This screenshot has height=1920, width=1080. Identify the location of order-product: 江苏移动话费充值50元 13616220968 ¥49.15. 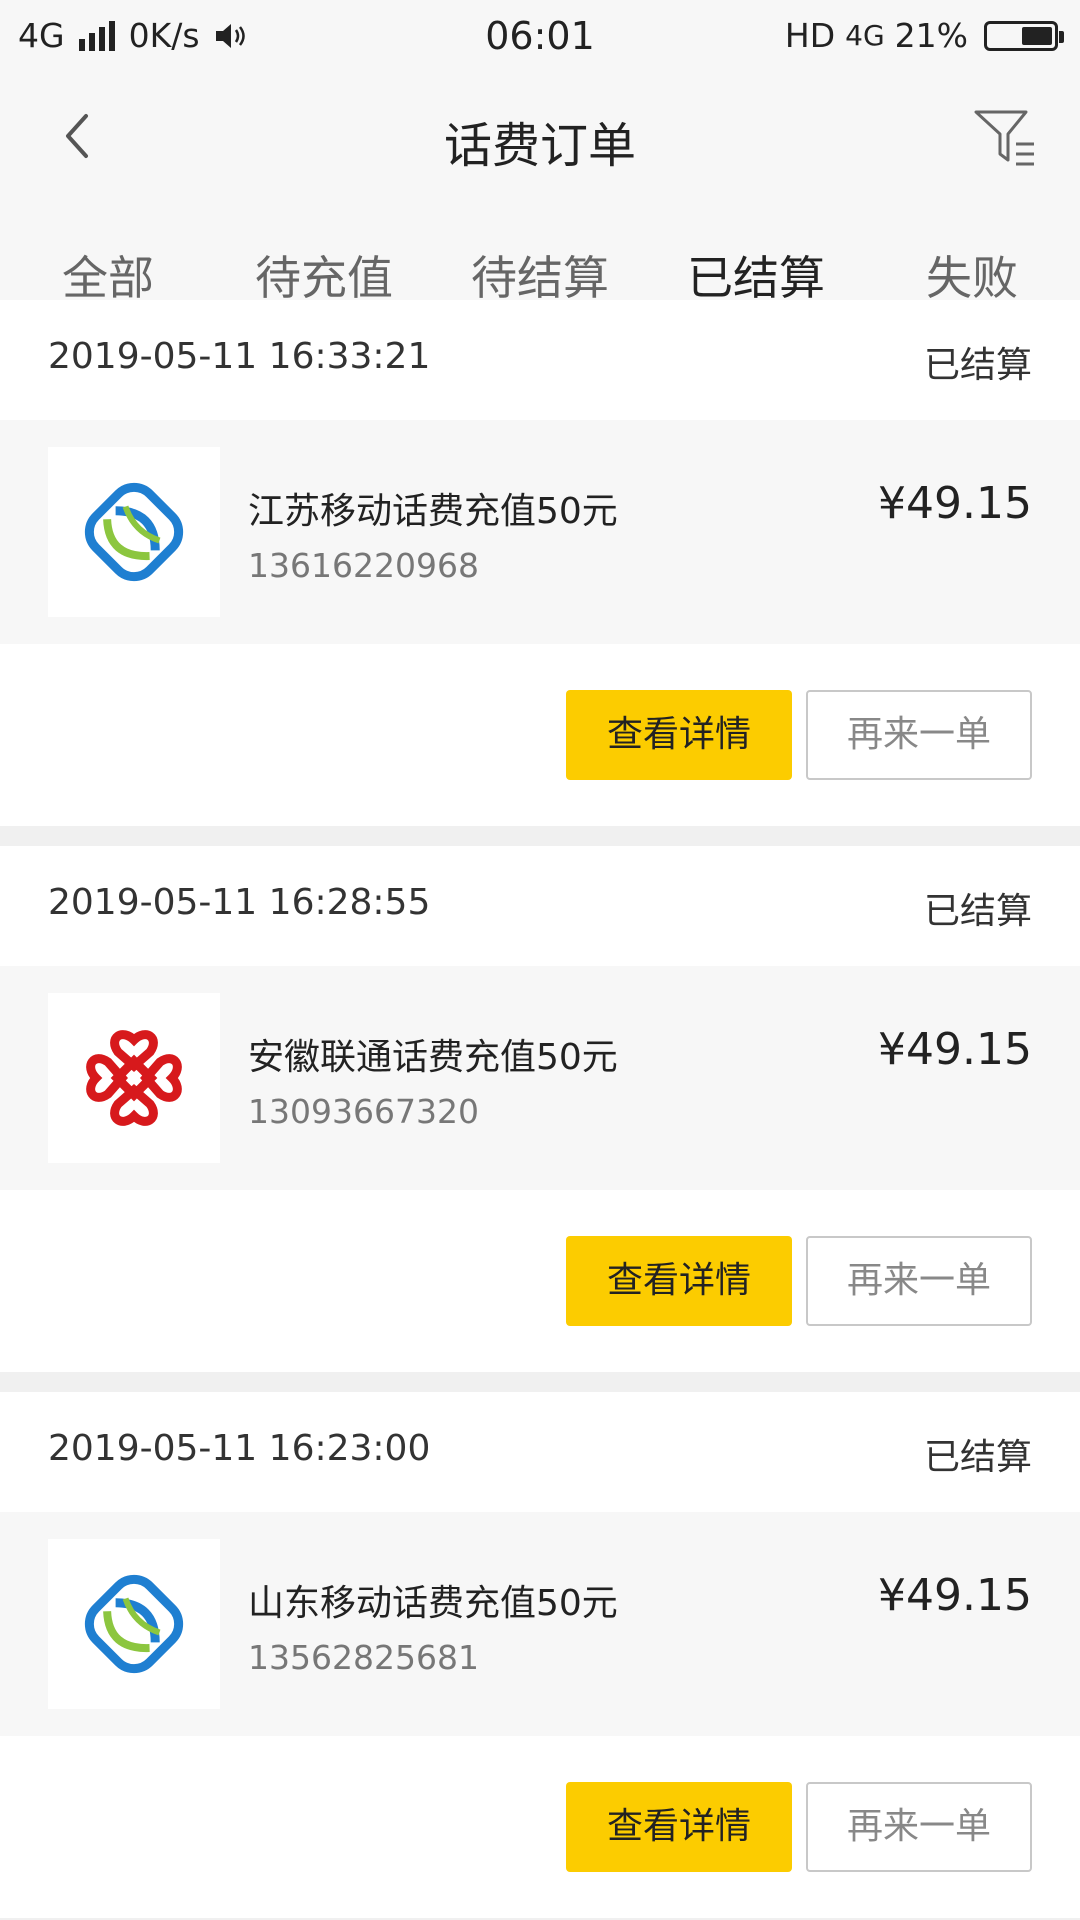
(540, 532).